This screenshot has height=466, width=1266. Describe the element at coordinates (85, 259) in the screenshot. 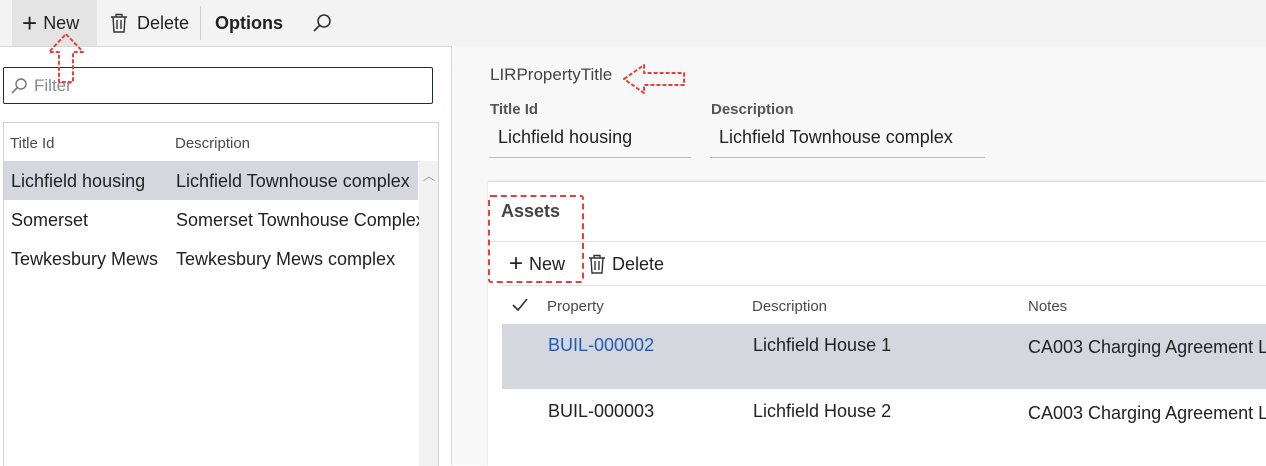

I see `title-id-cell: Tewkesbury Mews` at that location.